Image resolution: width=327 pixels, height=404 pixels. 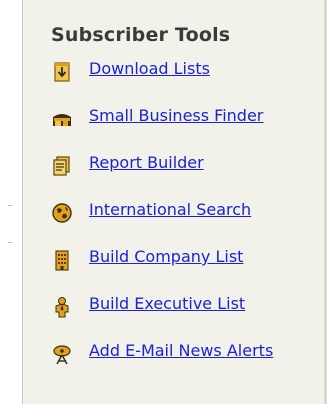 What do you see at coordinates (170, 210) in the screenshot?
I see `international-search-link: International Search` at bounding box center [170, 210].